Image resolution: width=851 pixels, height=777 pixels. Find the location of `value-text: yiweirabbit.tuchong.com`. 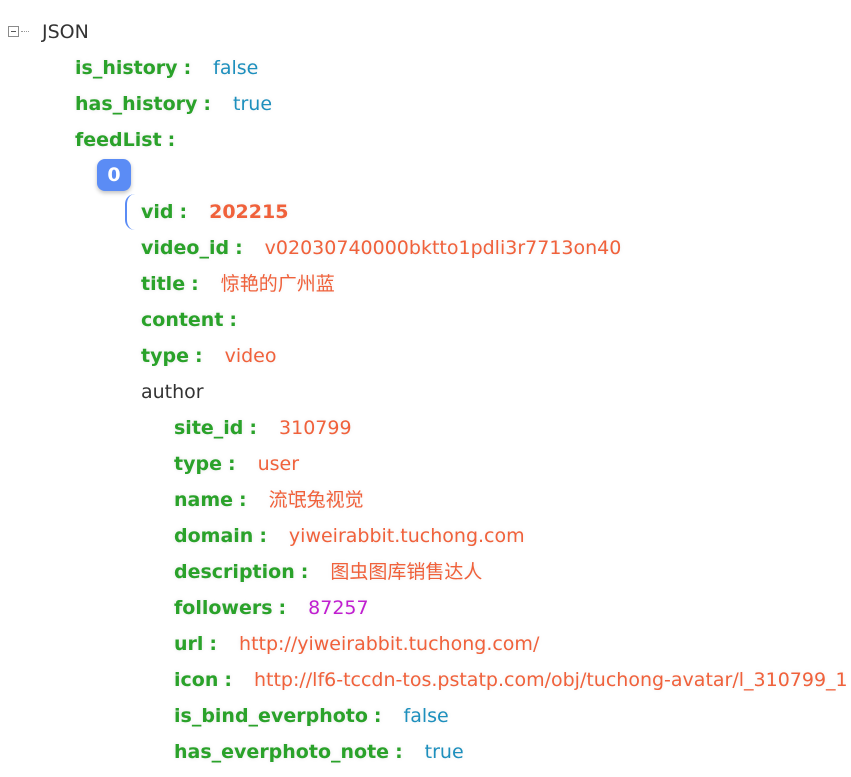

value-text: yiweirabbit.tuchong.com is located at coordinates (406, 536).